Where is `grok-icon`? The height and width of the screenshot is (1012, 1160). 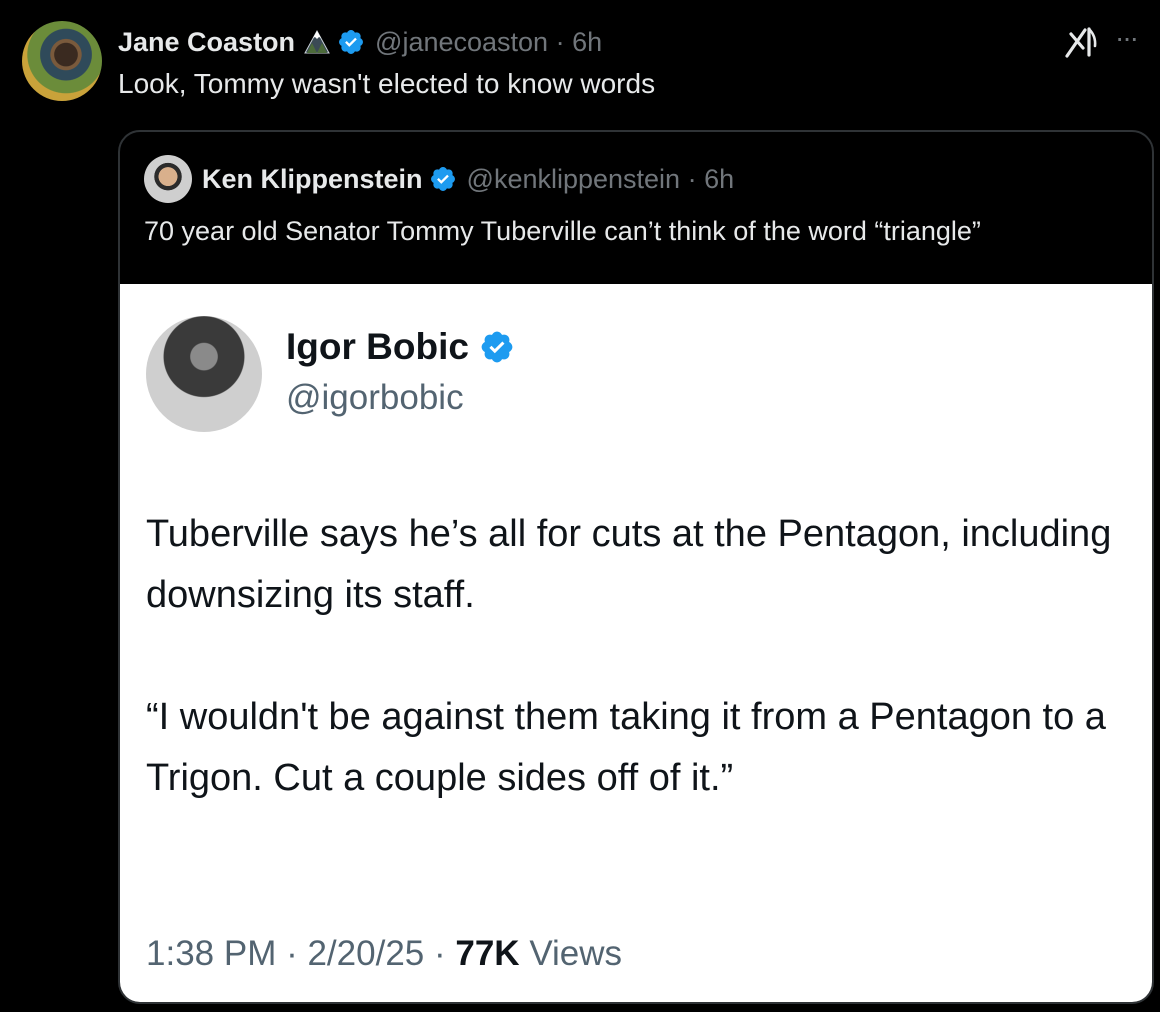
grok-icon is located at coordinates (1082, 42).